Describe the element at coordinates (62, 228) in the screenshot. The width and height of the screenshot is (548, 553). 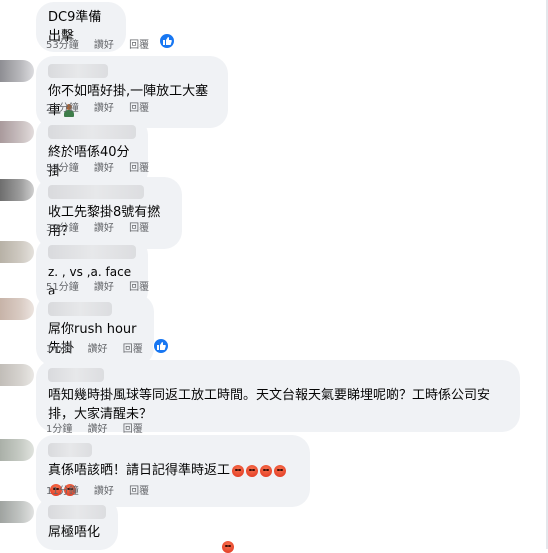
I see `comment-time: 39分鐘` at that location.